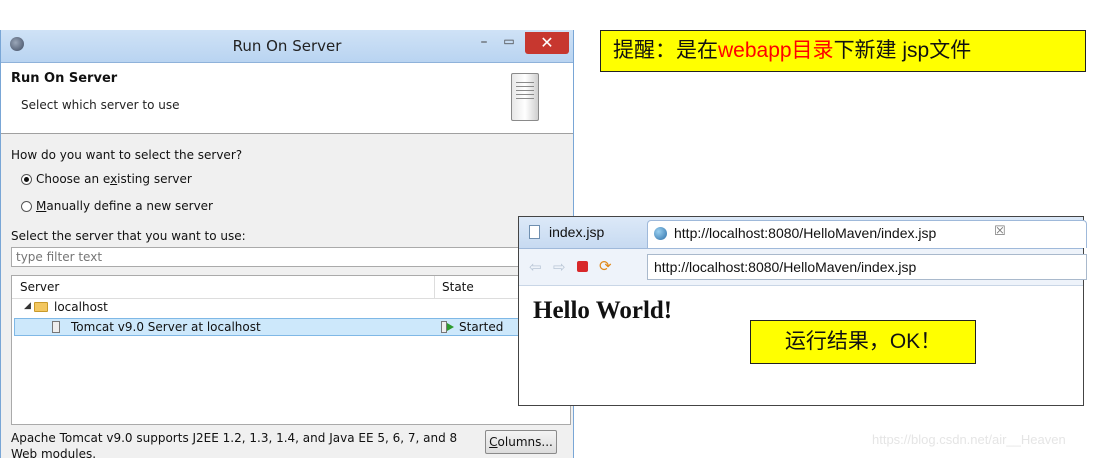 The height and width of the screenshot is (462, 1117). What do you see at coordinates (547, 43) in the screenshot?
I see `close-button: ✕` at bounding box center [547, 43].